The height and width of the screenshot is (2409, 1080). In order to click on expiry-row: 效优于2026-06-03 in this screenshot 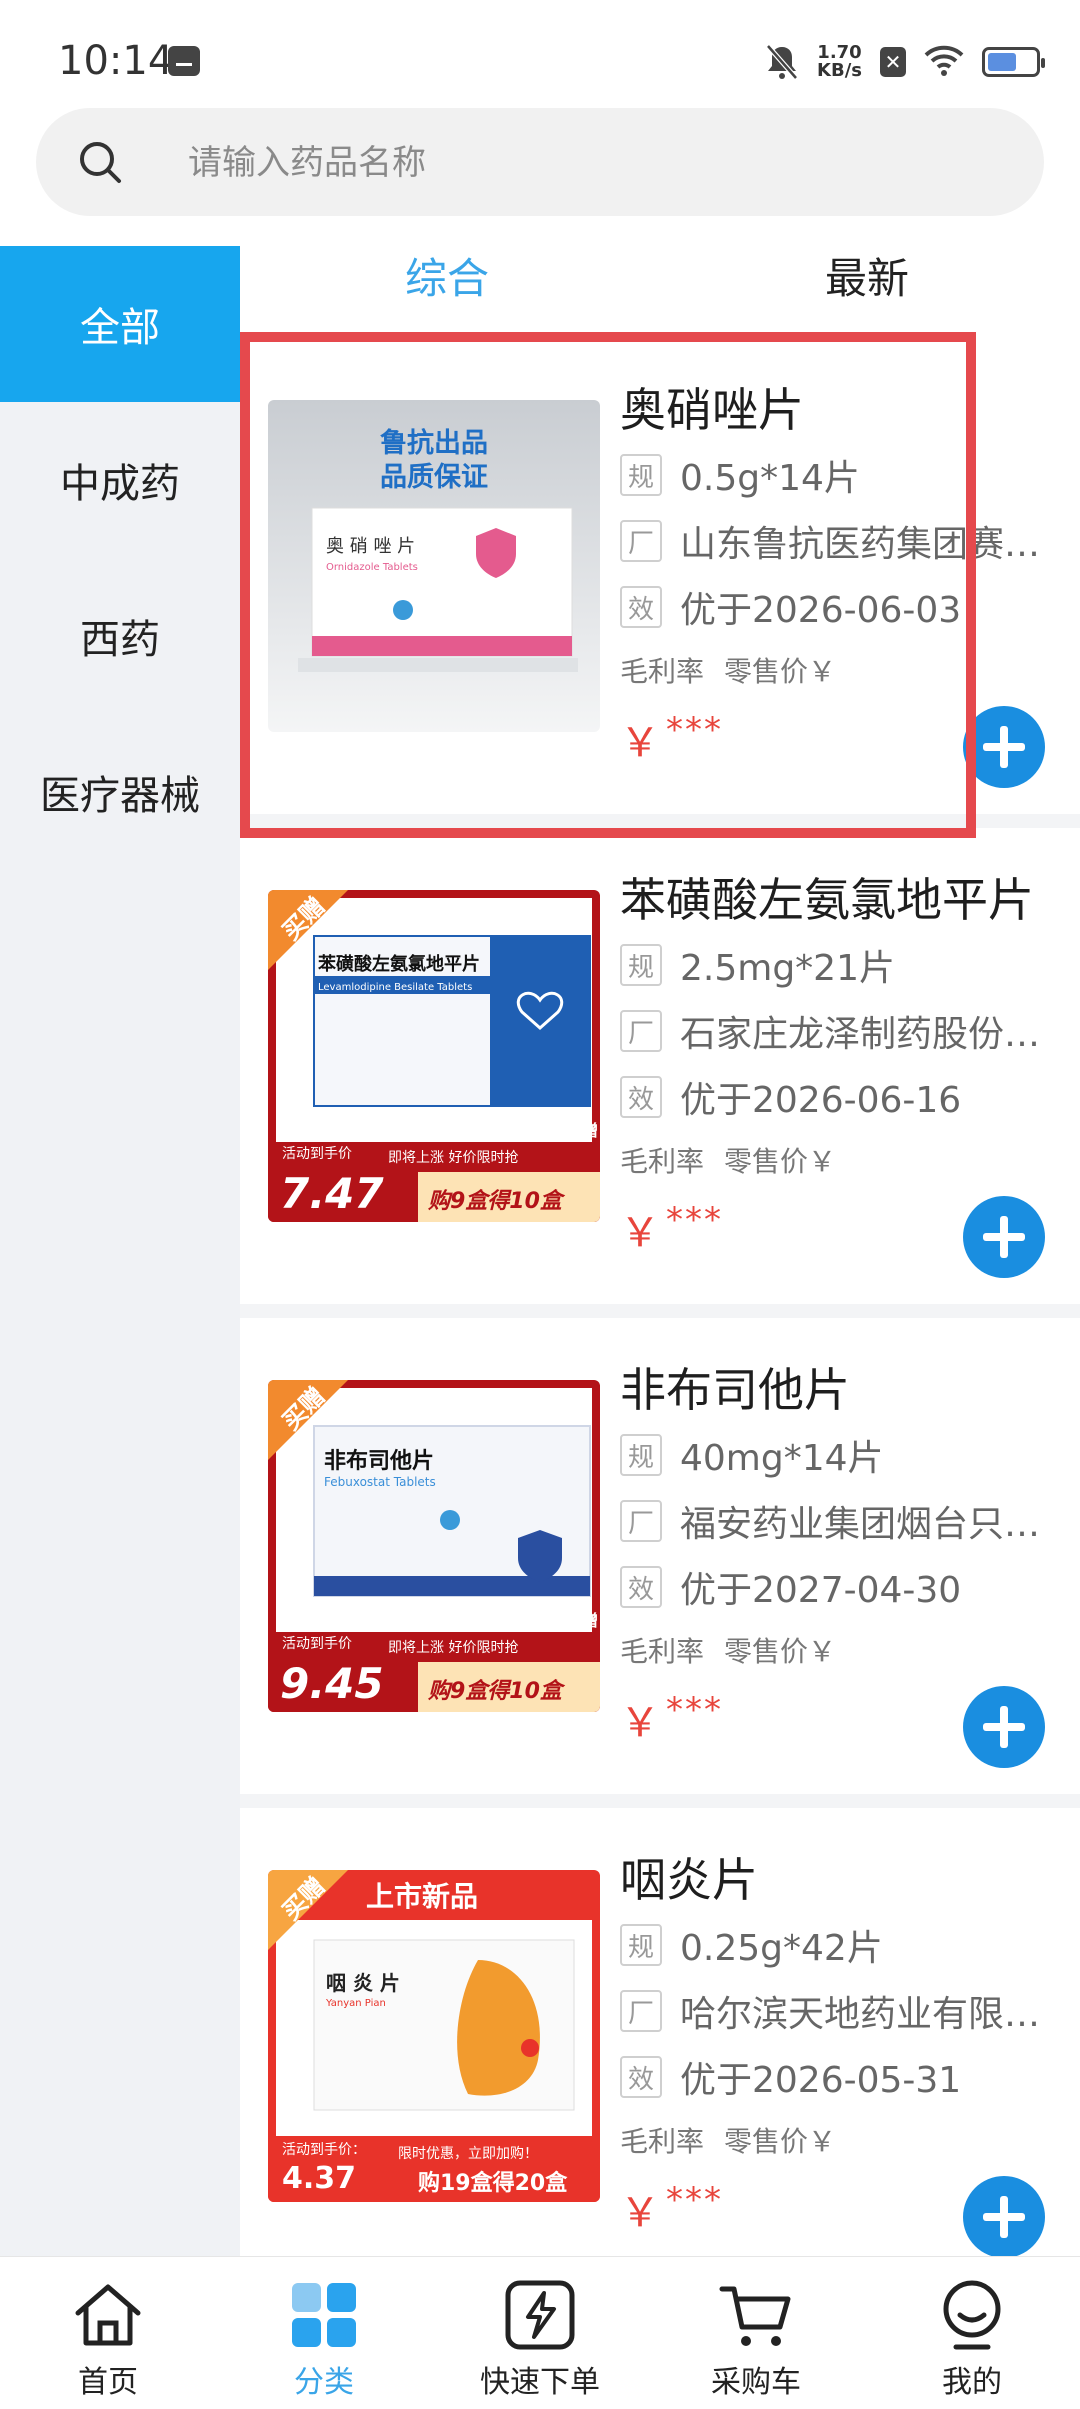, I will do `click(790, 607)`.